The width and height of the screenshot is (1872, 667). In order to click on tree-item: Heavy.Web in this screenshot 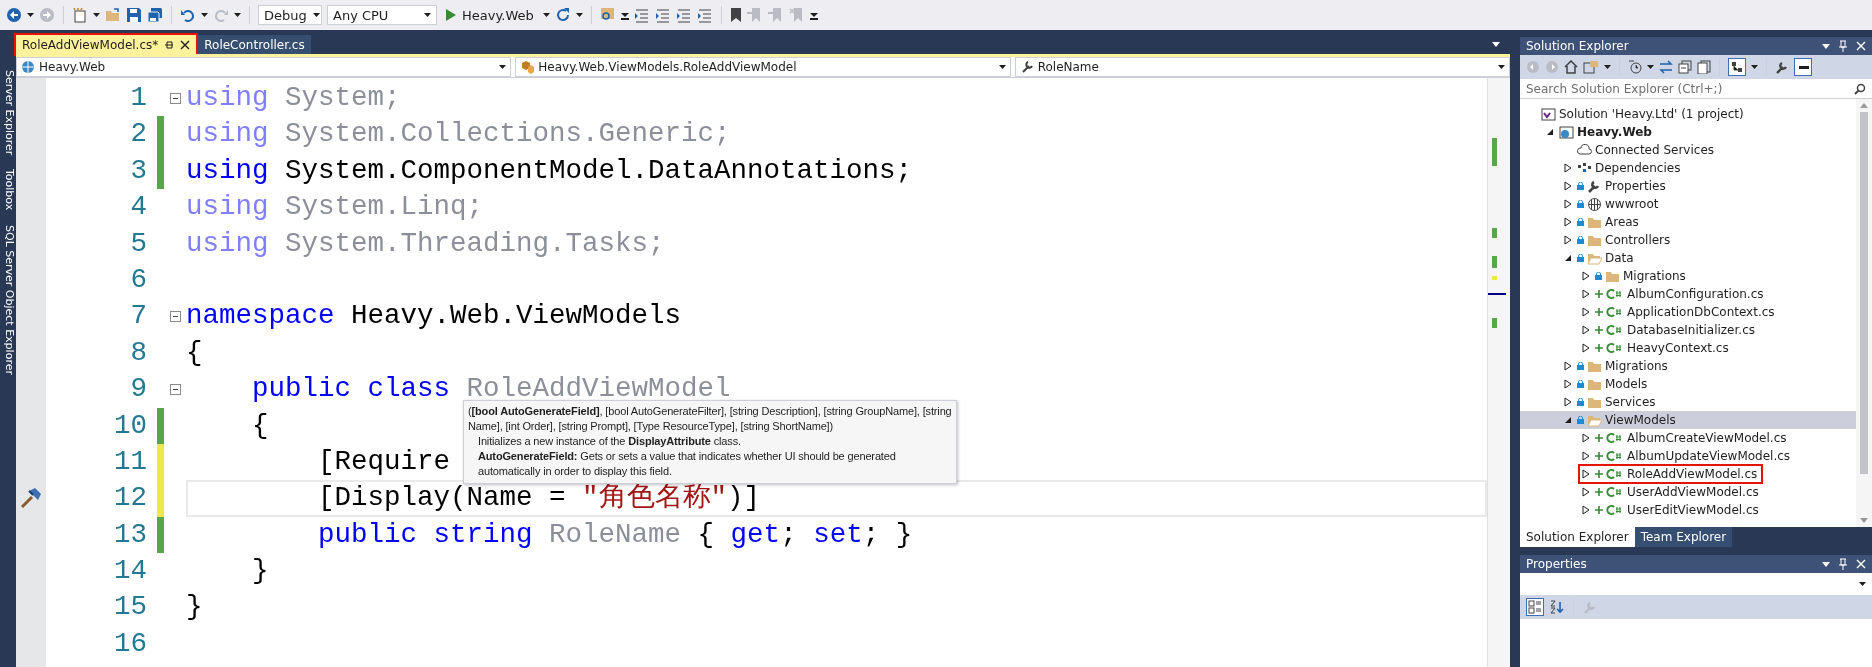, I will do `click(1600, 132)`.